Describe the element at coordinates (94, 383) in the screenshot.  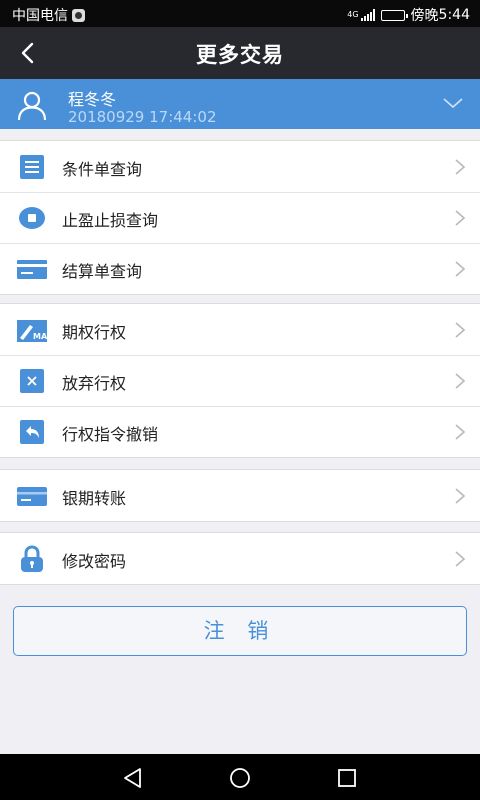
I see `menu-item-label: 放弃行权` at that location.